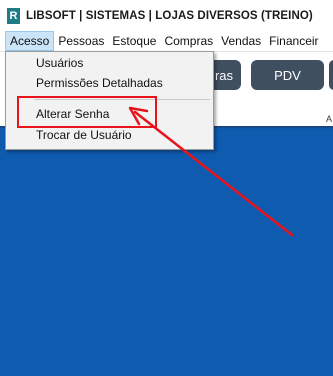  I want to click on menu-financeiro: Financeir, so click(293, 41).